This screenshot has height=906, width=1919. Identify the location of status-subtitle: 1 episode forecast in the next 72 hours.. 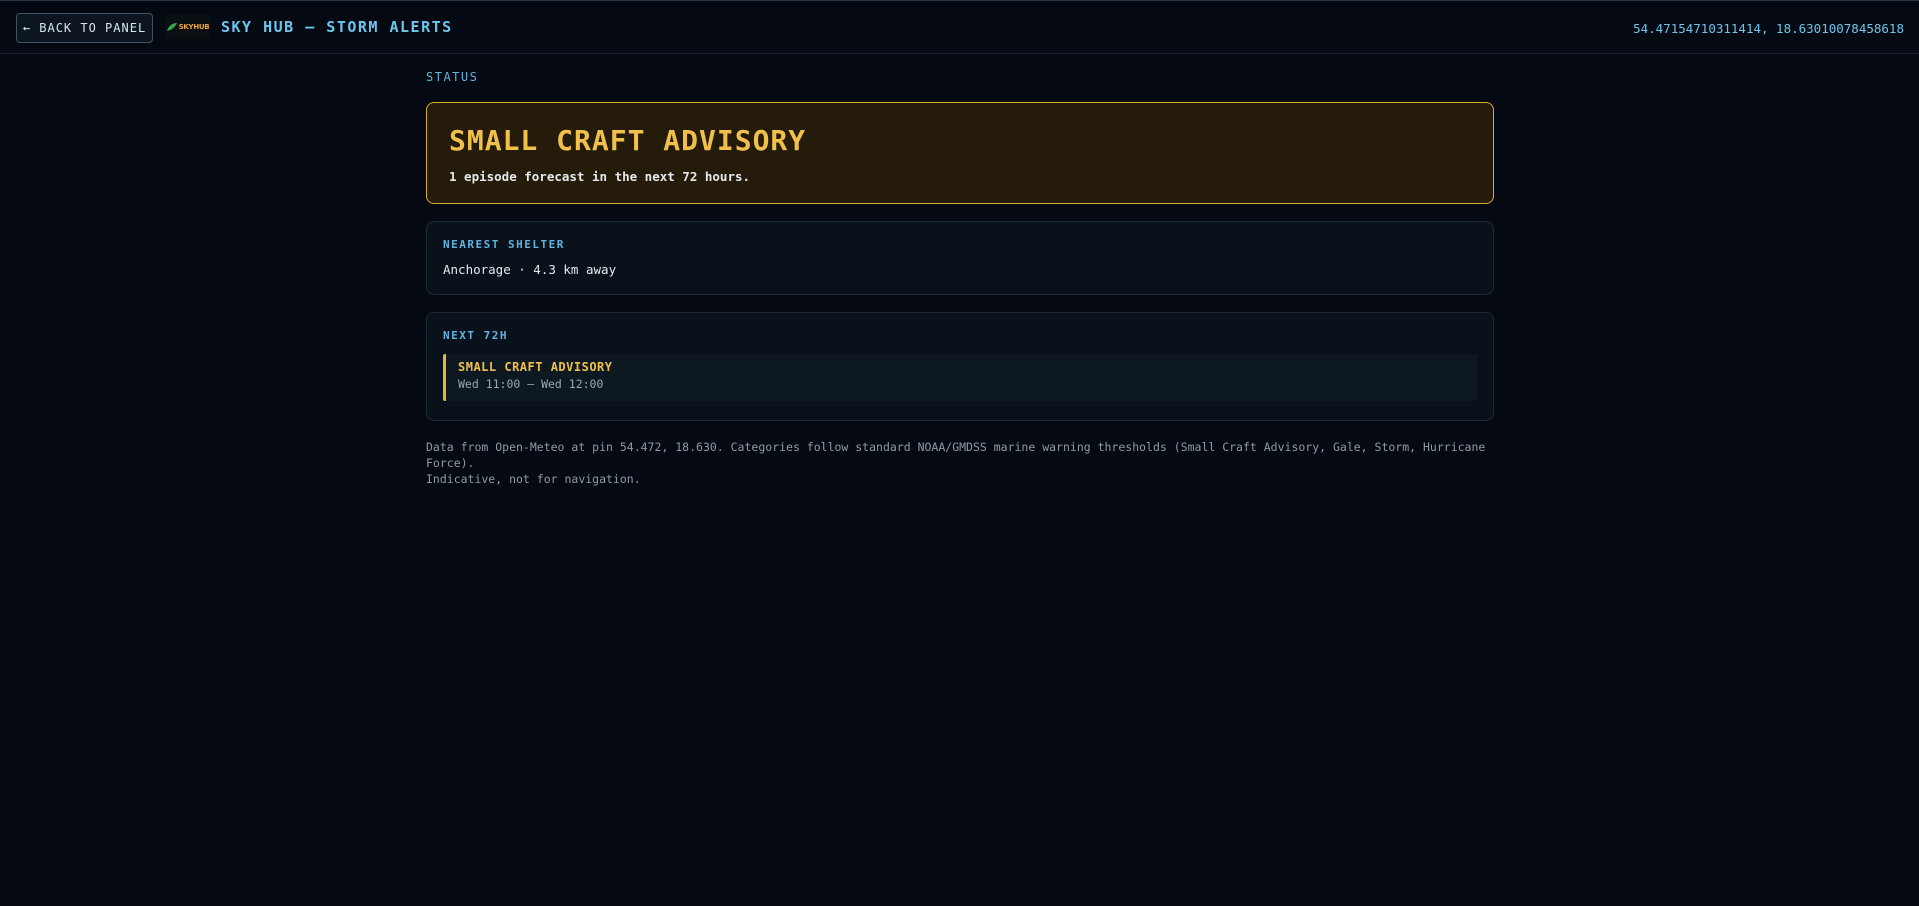
(600, 176).